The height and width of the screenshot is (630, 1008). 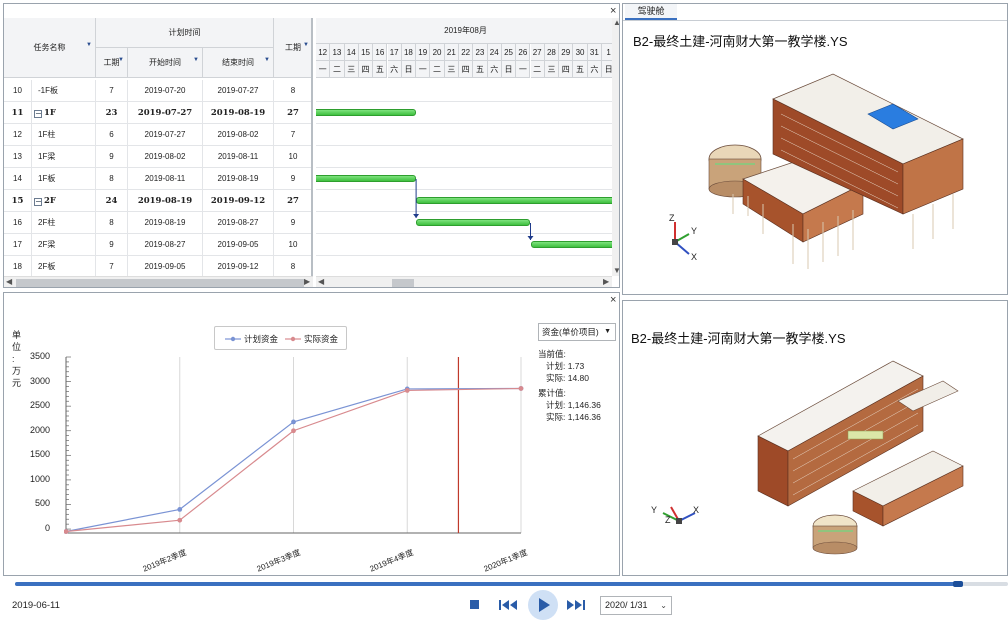 What do you see at coordinates (464, 281) in the screenshot?
I see `chart-horizontal-scrollbar: ◀ ▶` at bounding box center [464, 281].